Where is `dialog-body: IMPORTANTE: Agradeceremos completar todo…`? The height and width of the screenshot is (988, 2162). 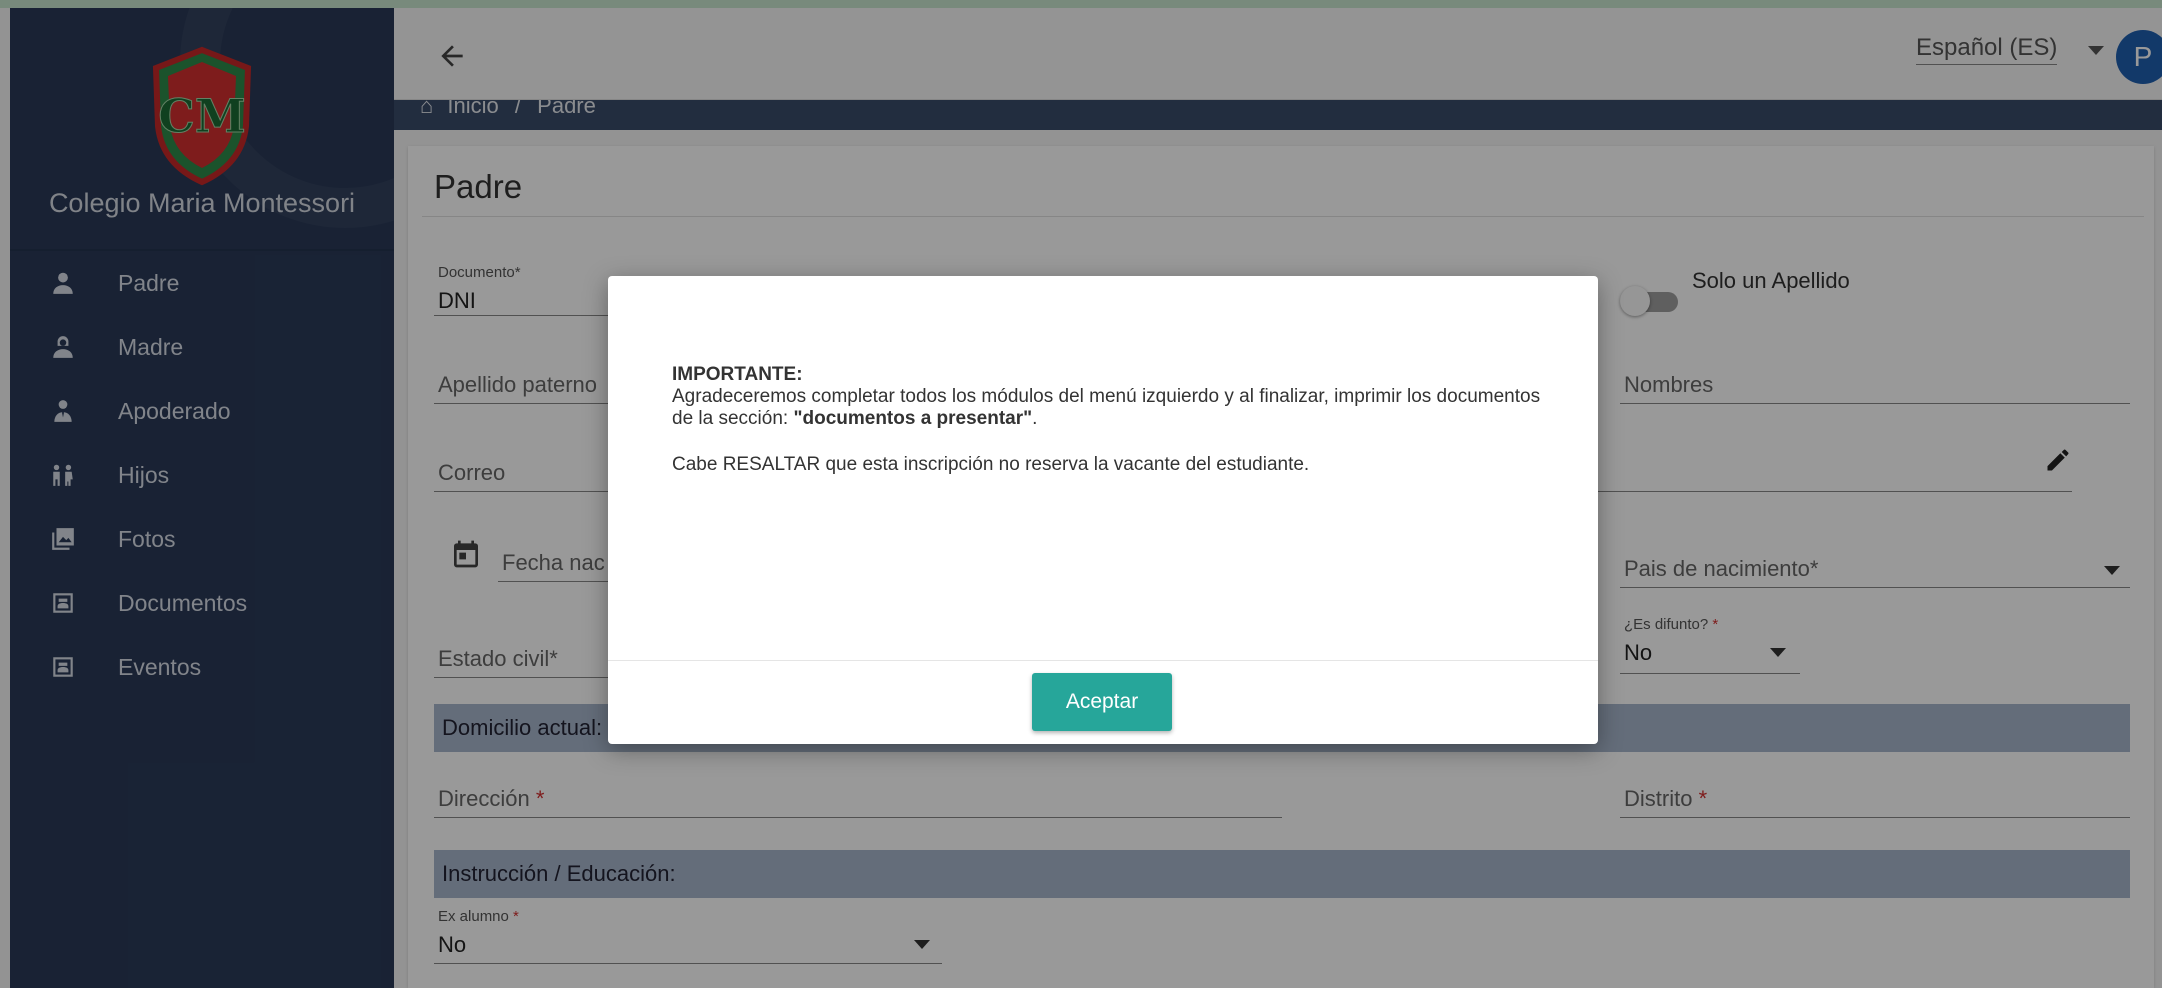 dialog-body: IMPORTANTE: Agradeceremos completar todo… is located at coordinates (1112, 432).